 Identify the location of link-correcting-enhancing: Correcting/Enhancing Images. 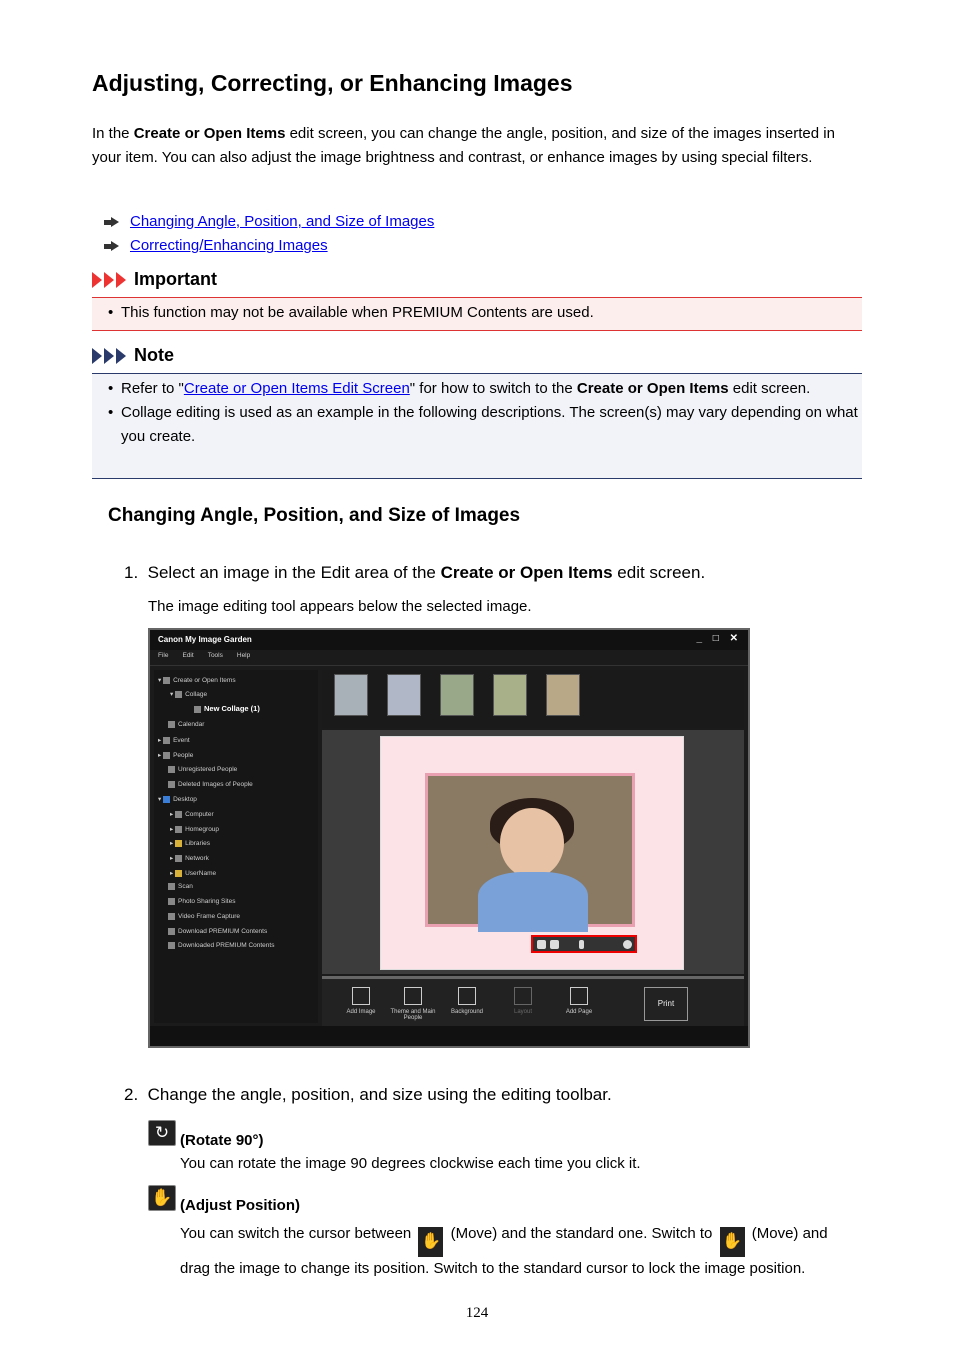
(229, 246).